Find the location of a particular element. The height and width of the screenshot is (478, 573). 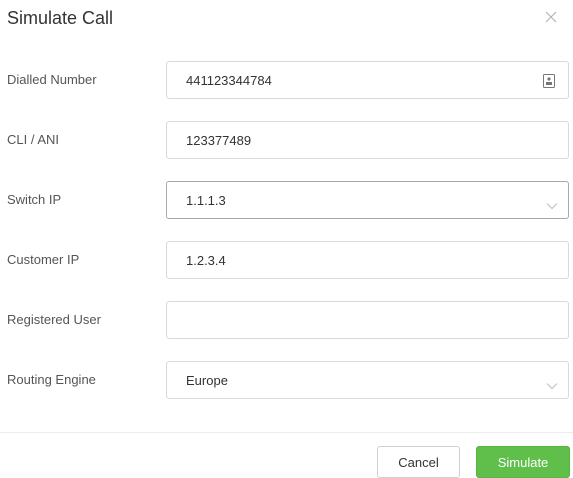

cancel-button: Cancel is located at coordinates (418, 462).